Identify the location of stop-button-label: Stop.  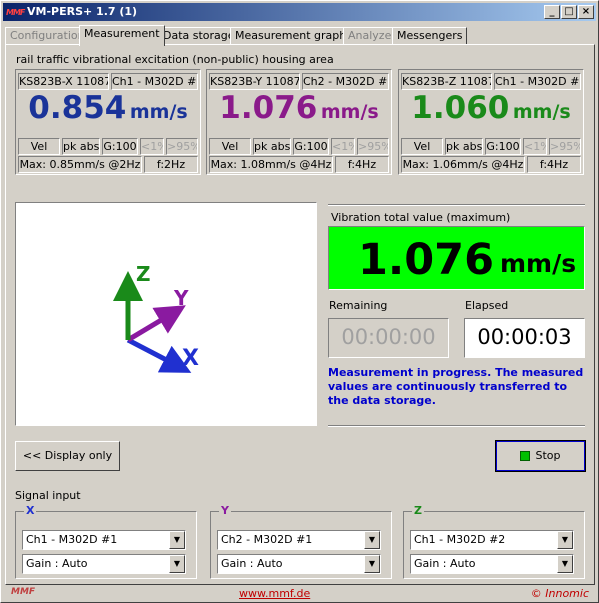
(548, 455).